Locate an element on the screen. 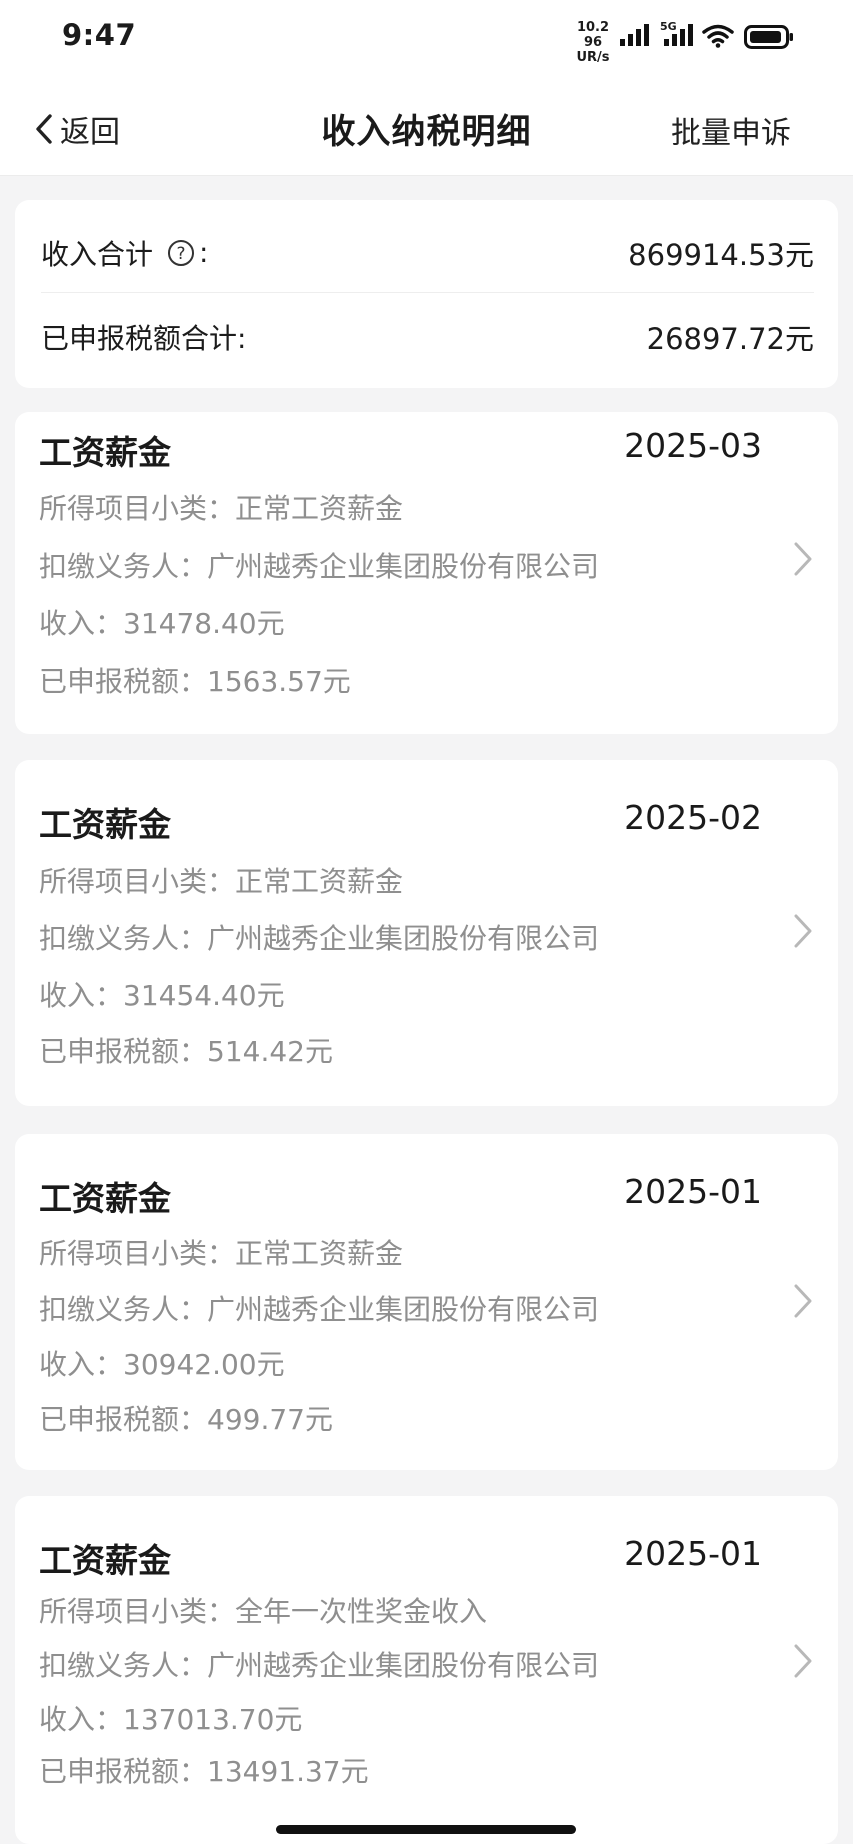  home-indicator is located at coordinates (426, 1829).